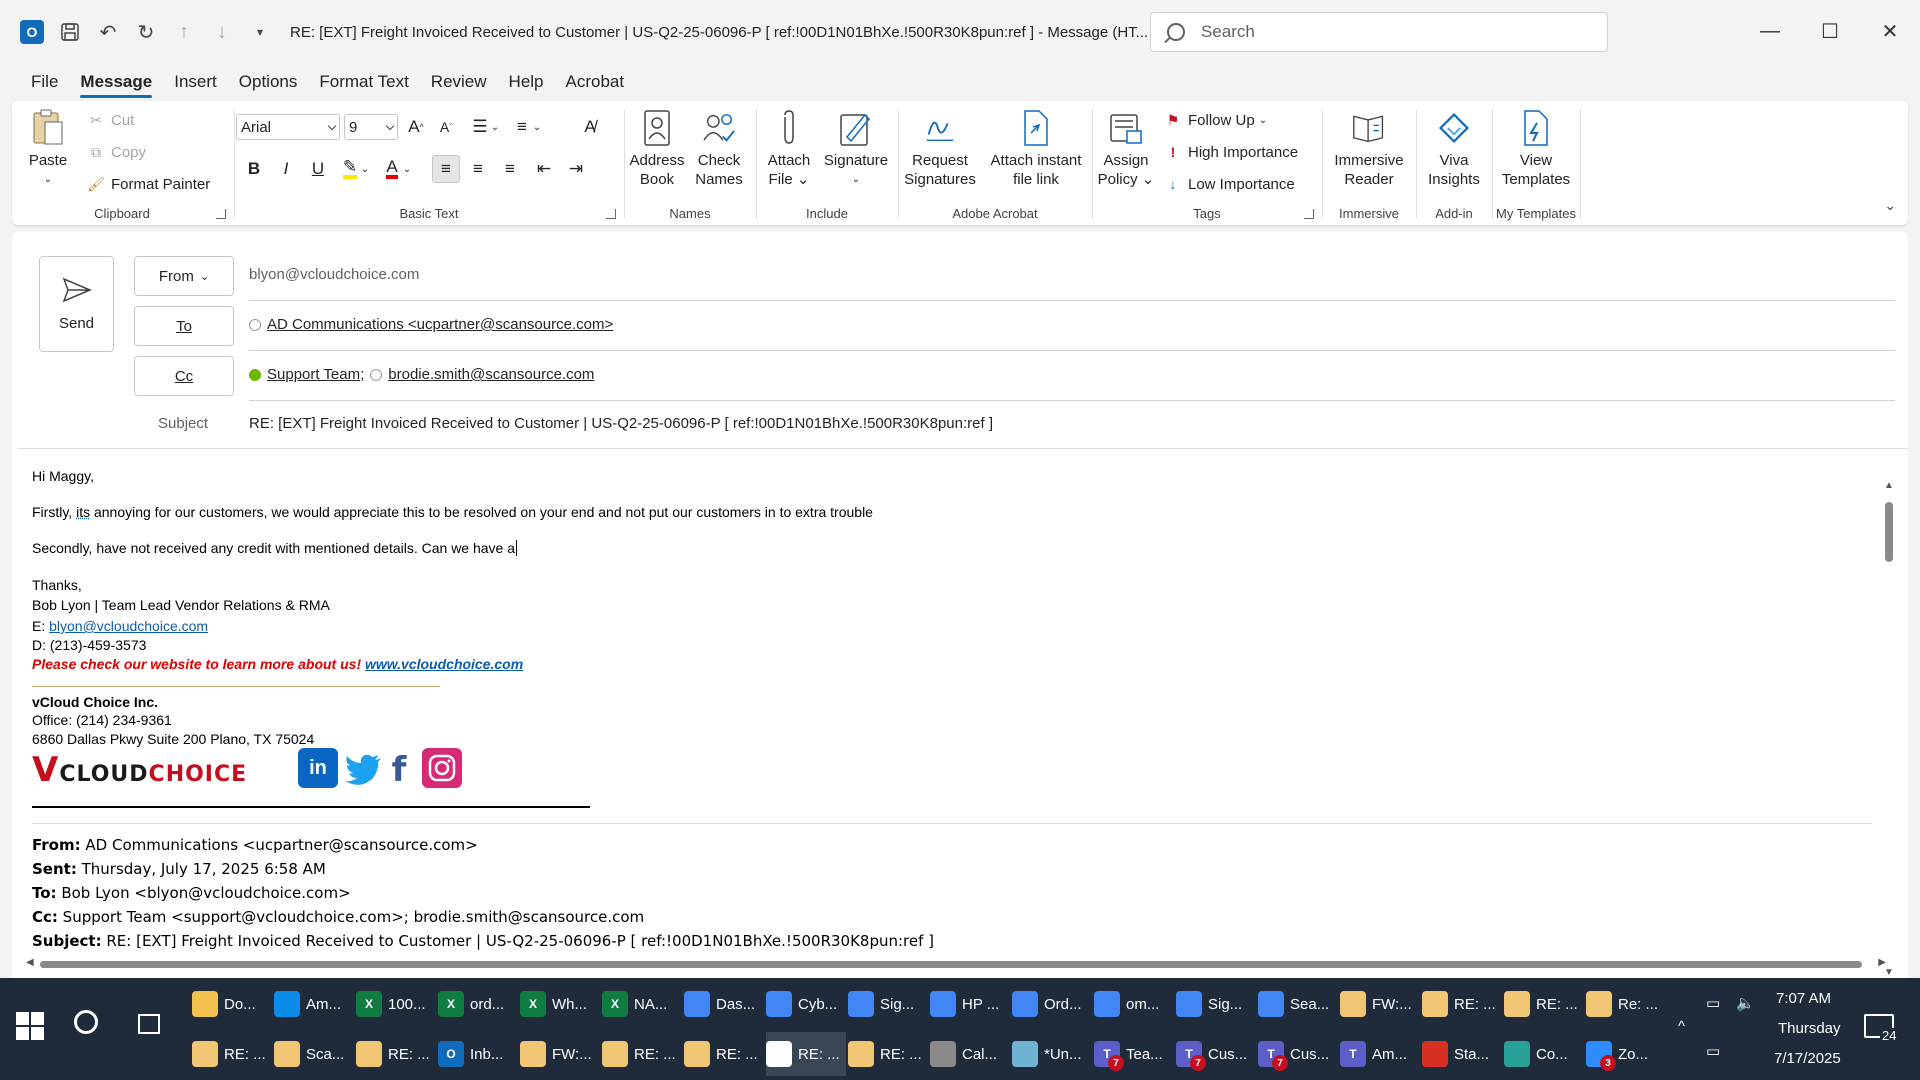 The image size is (1920, 1080). Describe the element at coordinates (48, 149) in the screenshot. I see `paste-button: Paste ⌄` at that location.